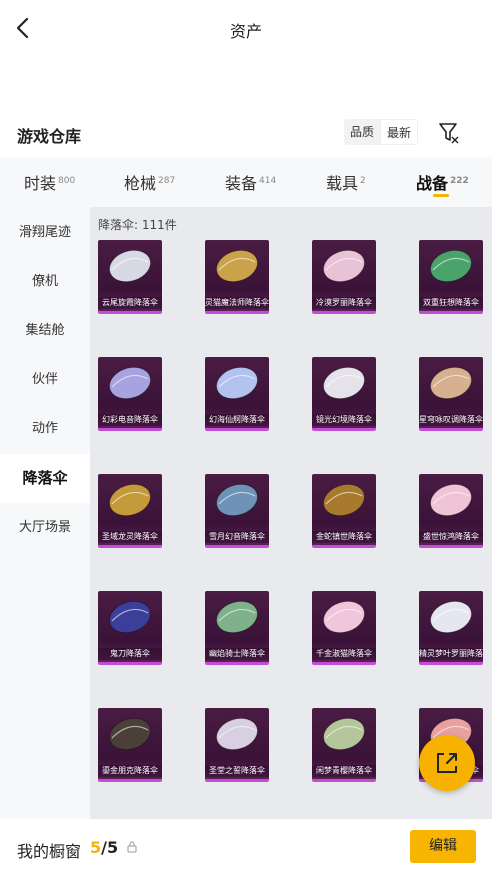 This screenshot has height=876, width=492. I want to click on showcase-current: 5, so click(96, 847).